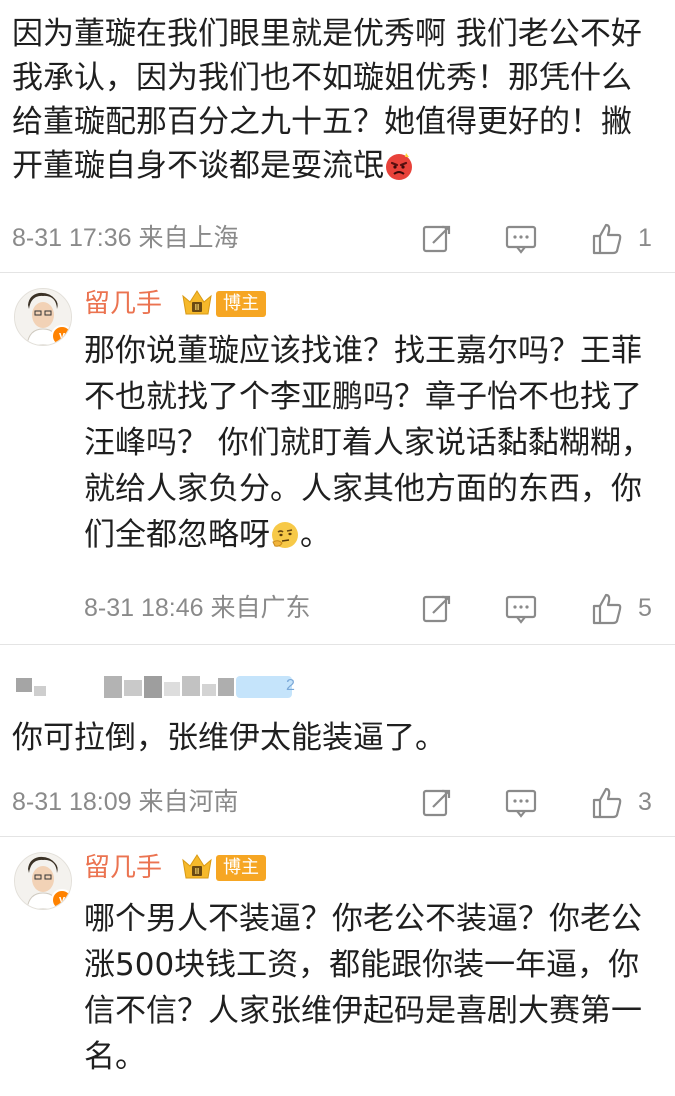 The height and width of the screenshot is (1096, 675). I want to click on comment-text: 你可拉倒，张维伊太能装逼了。, so click(229, 738).